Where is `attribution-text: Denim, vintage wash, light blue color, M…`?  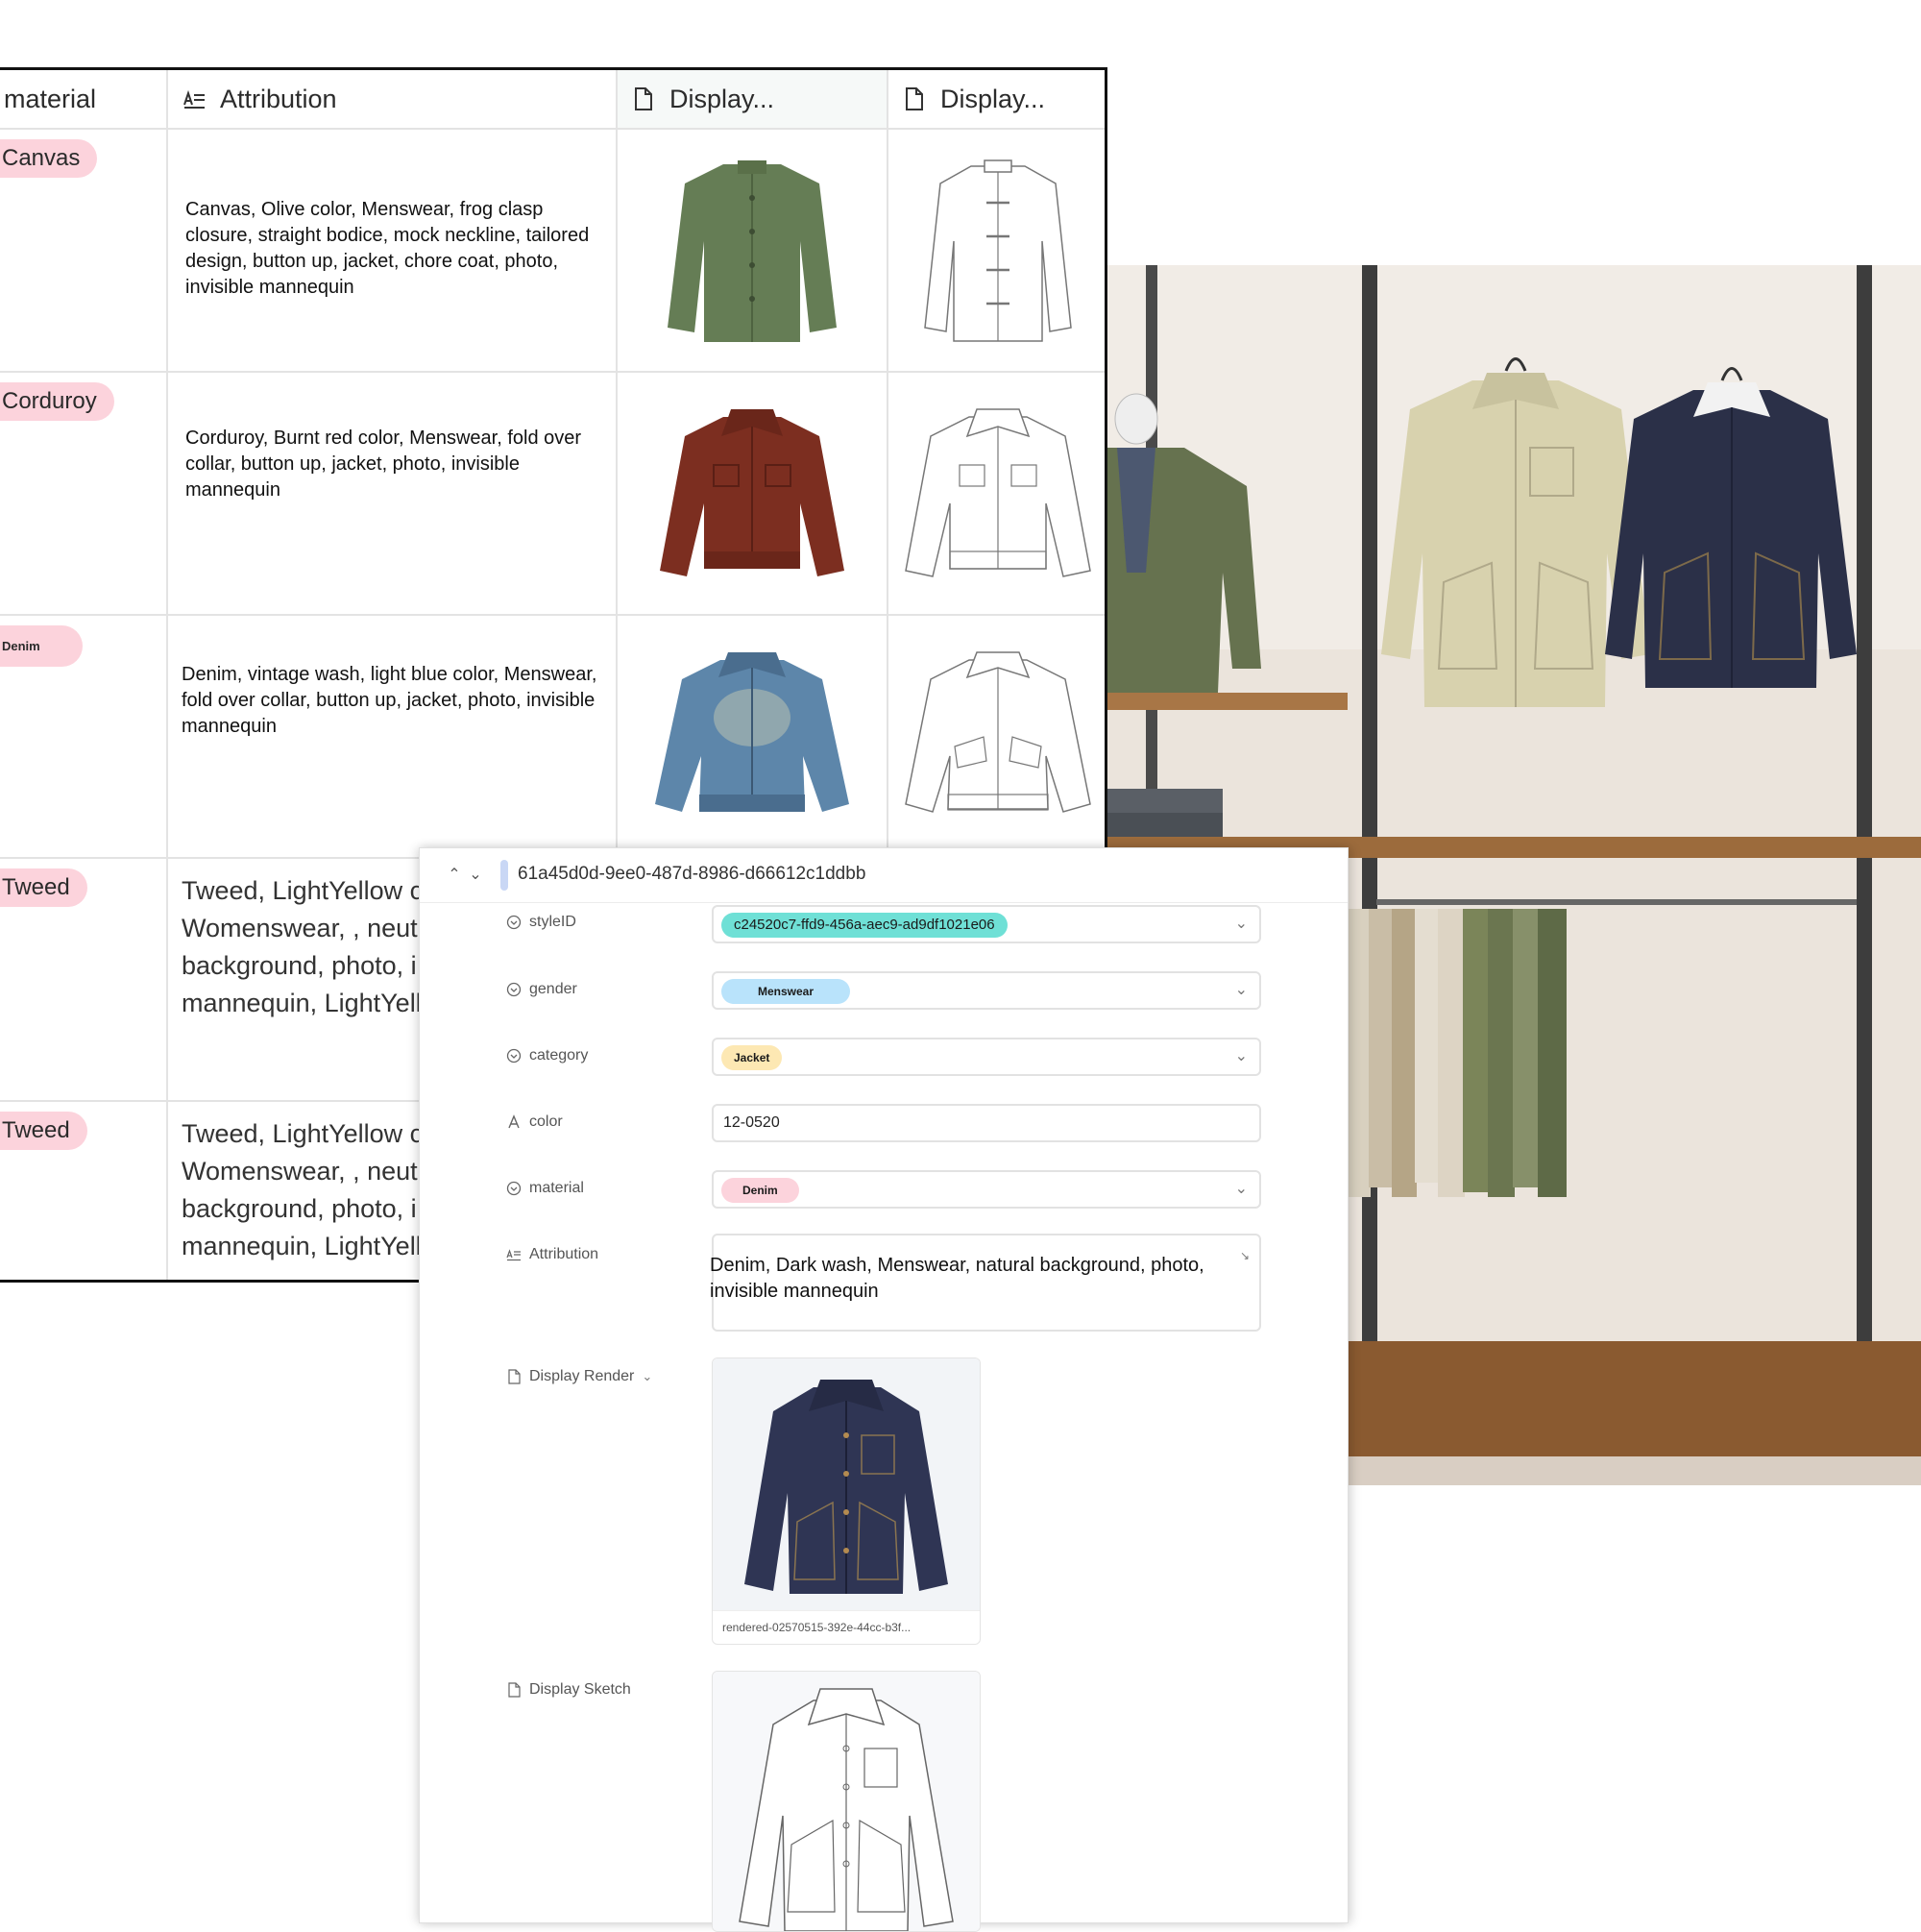
attribution-text: Denim, vintage wash, light blue color, M… is located at coordinates (389, 701).